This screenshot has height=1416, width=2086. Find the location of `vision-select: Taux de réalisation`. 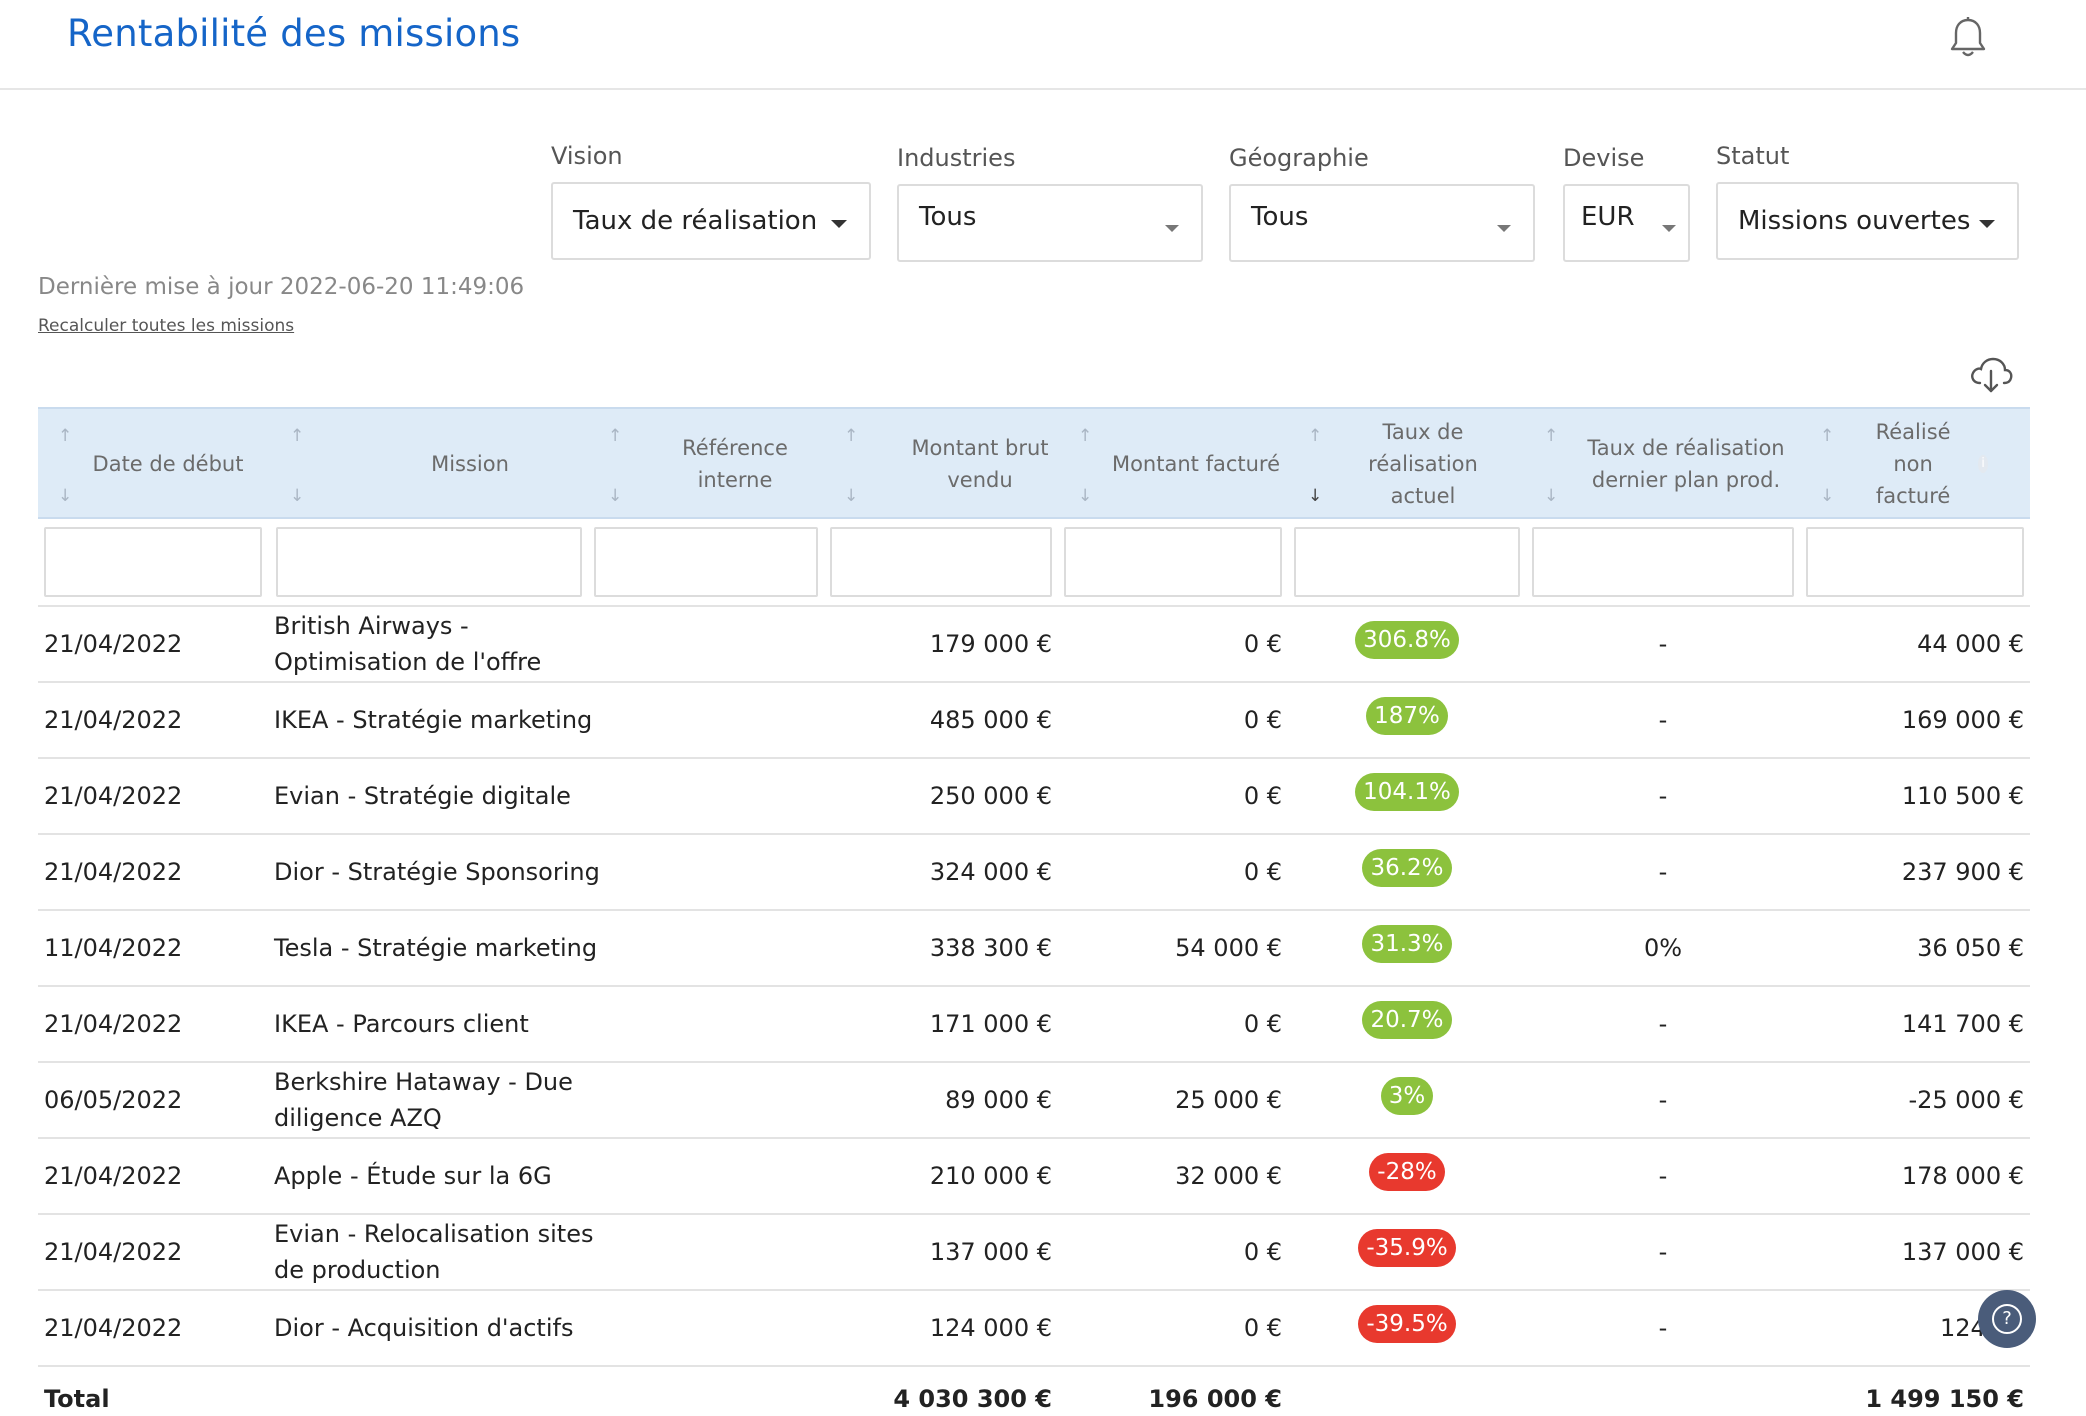

vision-select: Taux de réalisation is located at coordinates (711, 221).